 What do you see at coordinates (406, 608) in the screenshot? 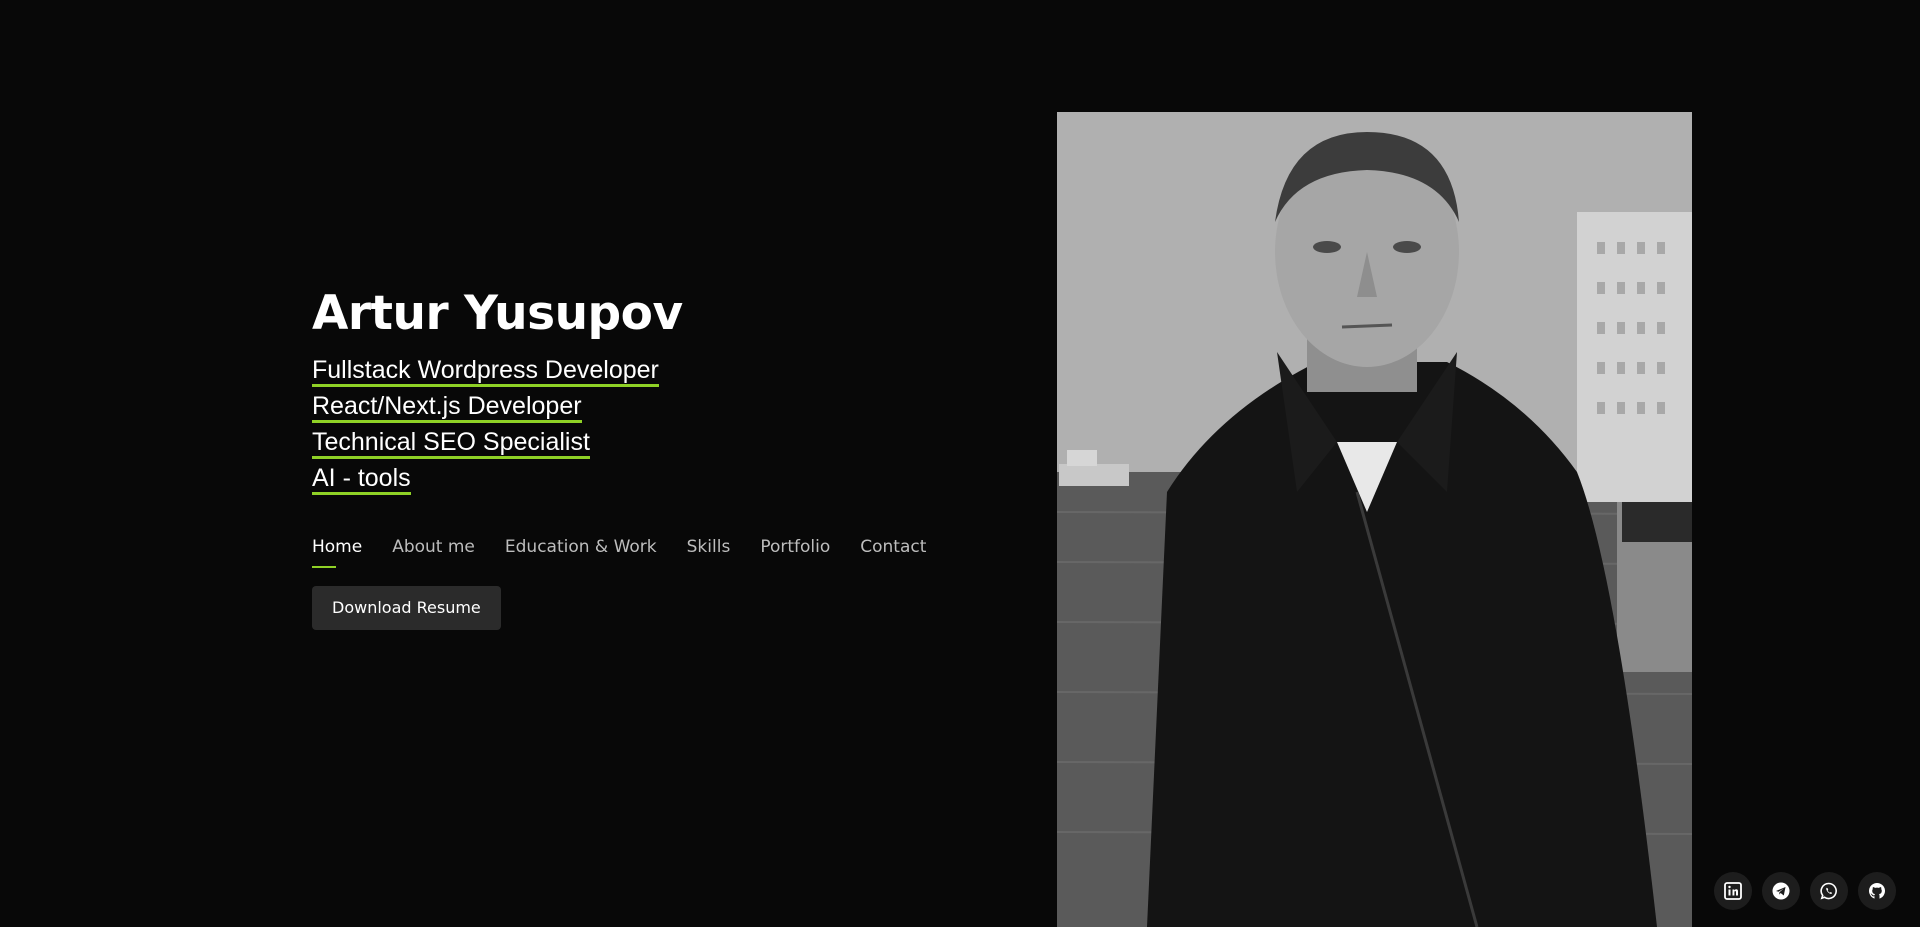
I see `download-resume-button: Download Resume` at bounding box center [406, 608].